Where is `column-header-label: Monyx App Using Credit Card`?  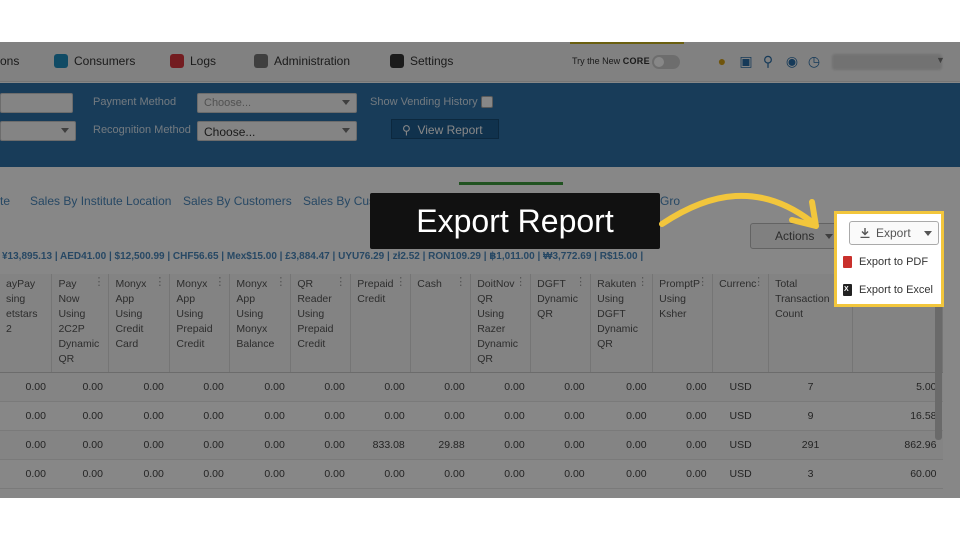 column-header-label: Monyx App Using Credit Card is located at coordinates (131, 314).